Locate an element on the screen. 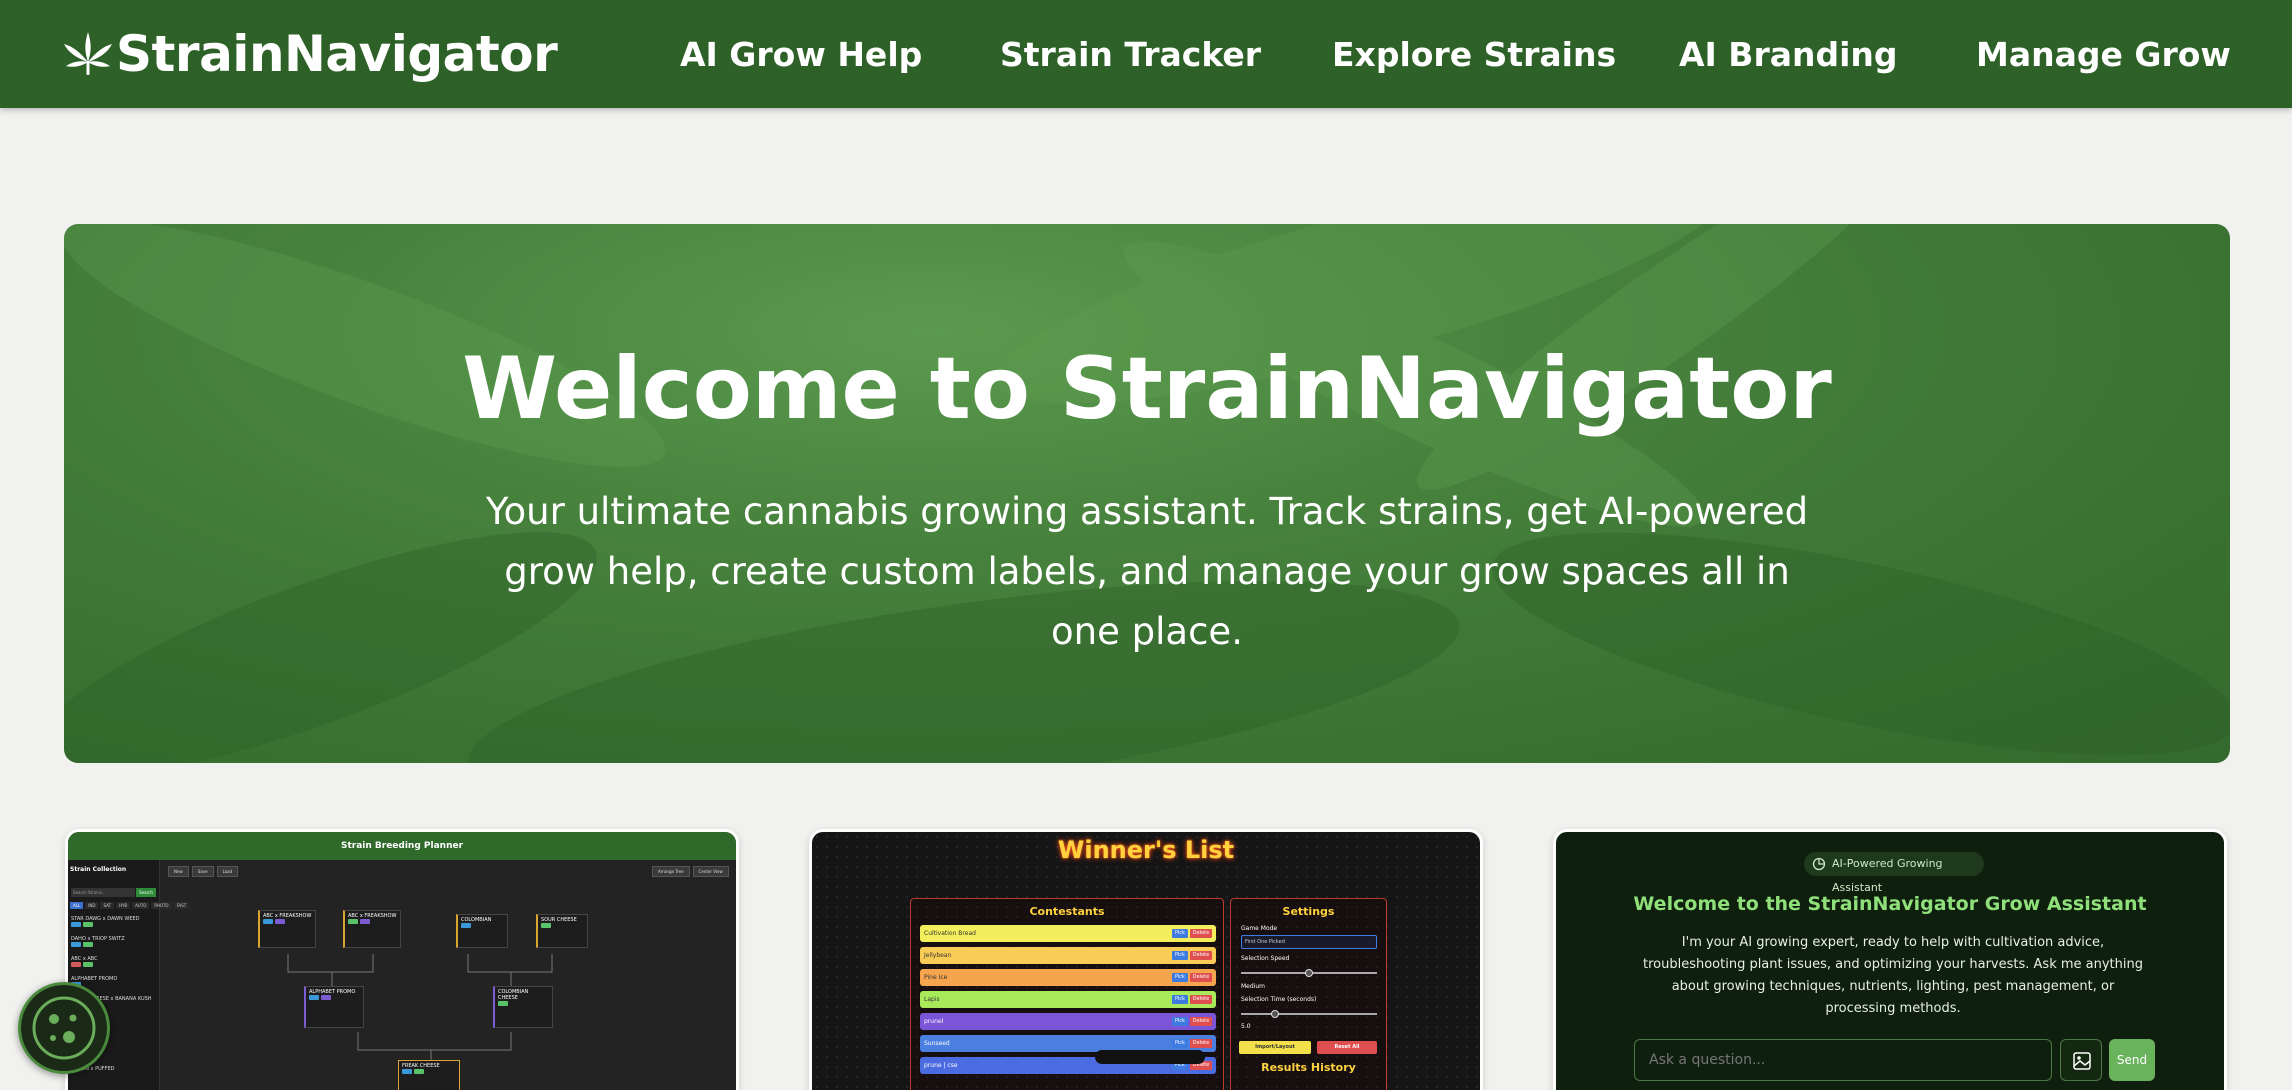  hero-title: Welcome to StrainNavigator is located at coordinates (1147, 389).